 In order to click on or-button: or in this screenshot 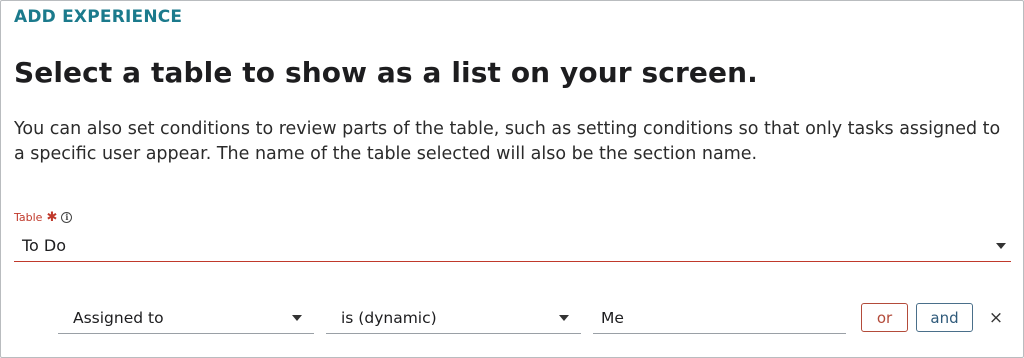, I will do `click(884, 317)`.